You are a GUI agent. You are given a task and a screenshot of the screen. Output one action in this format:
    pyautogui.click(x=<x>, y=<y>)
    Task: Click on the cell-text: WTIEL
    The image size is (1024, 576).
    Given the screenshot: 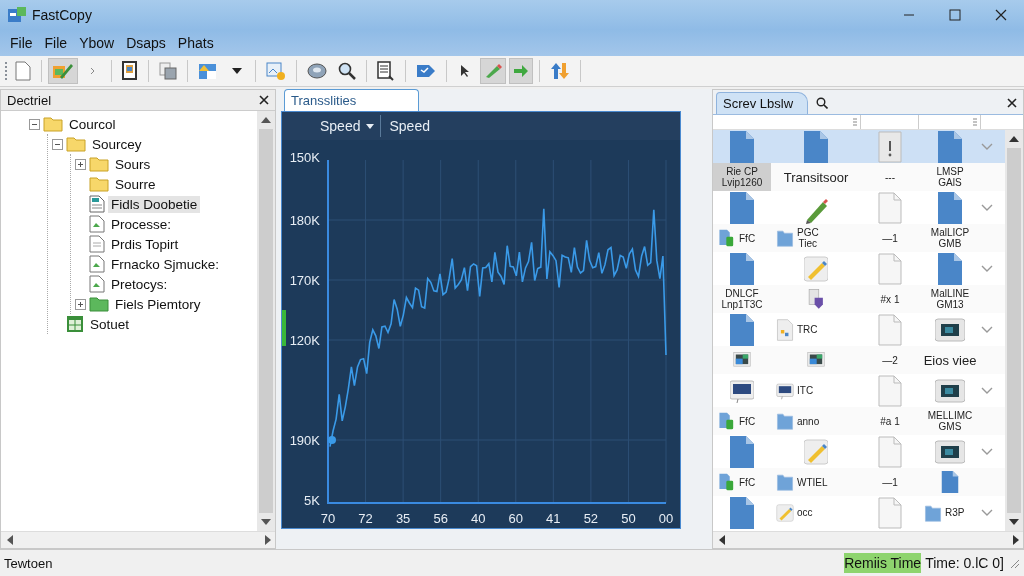 What is the action you would take?
    pyautogui.click(x=812, y=482)
    